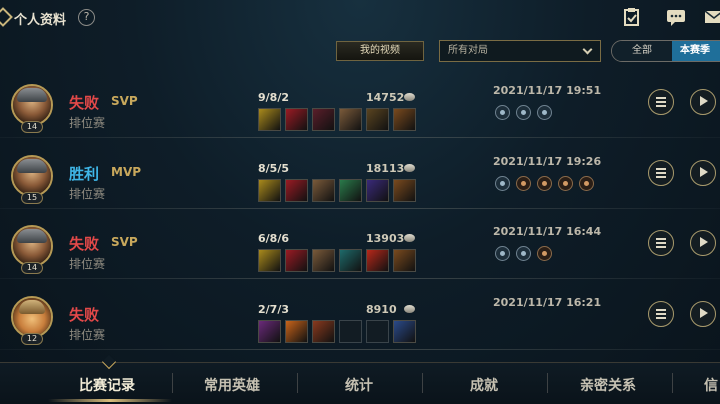  Describe the element at coordinates (232, 385) in the screenshot. I see `tab-common-heroes: 常用英雄` at that location.